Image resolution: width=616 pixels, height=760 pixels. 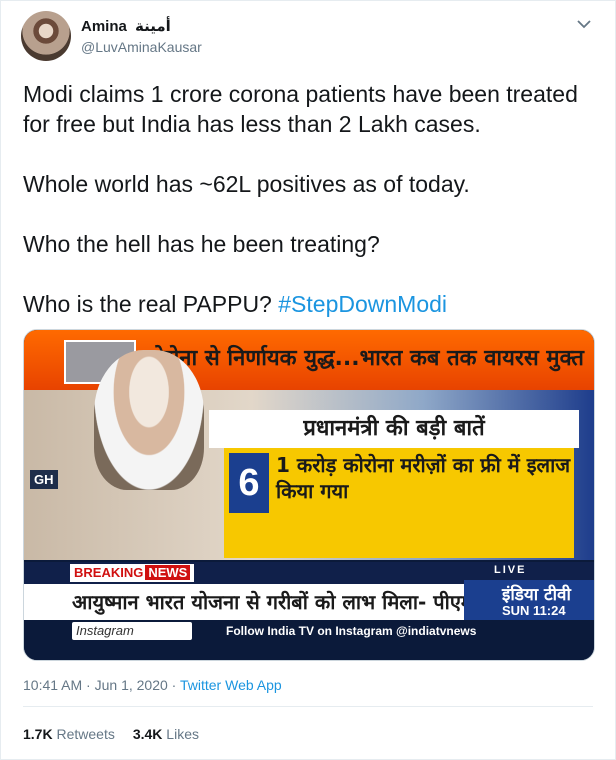 What do you see at coordinates (131, 685) in the screenshot?
I see `tweet-date: Jun 1, 2020` at bounding box center [131, 685].